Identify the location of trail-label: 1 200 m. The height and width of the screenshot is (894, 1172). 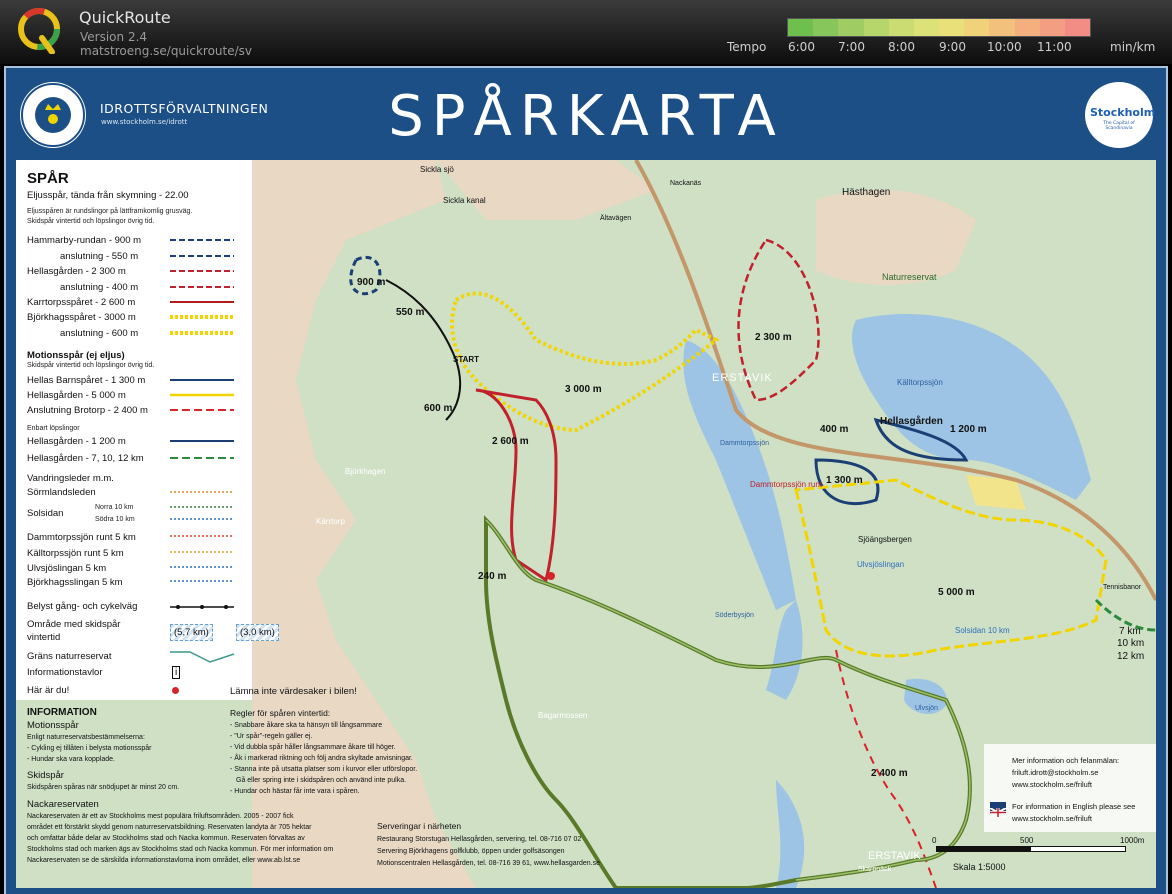
(968, 429).